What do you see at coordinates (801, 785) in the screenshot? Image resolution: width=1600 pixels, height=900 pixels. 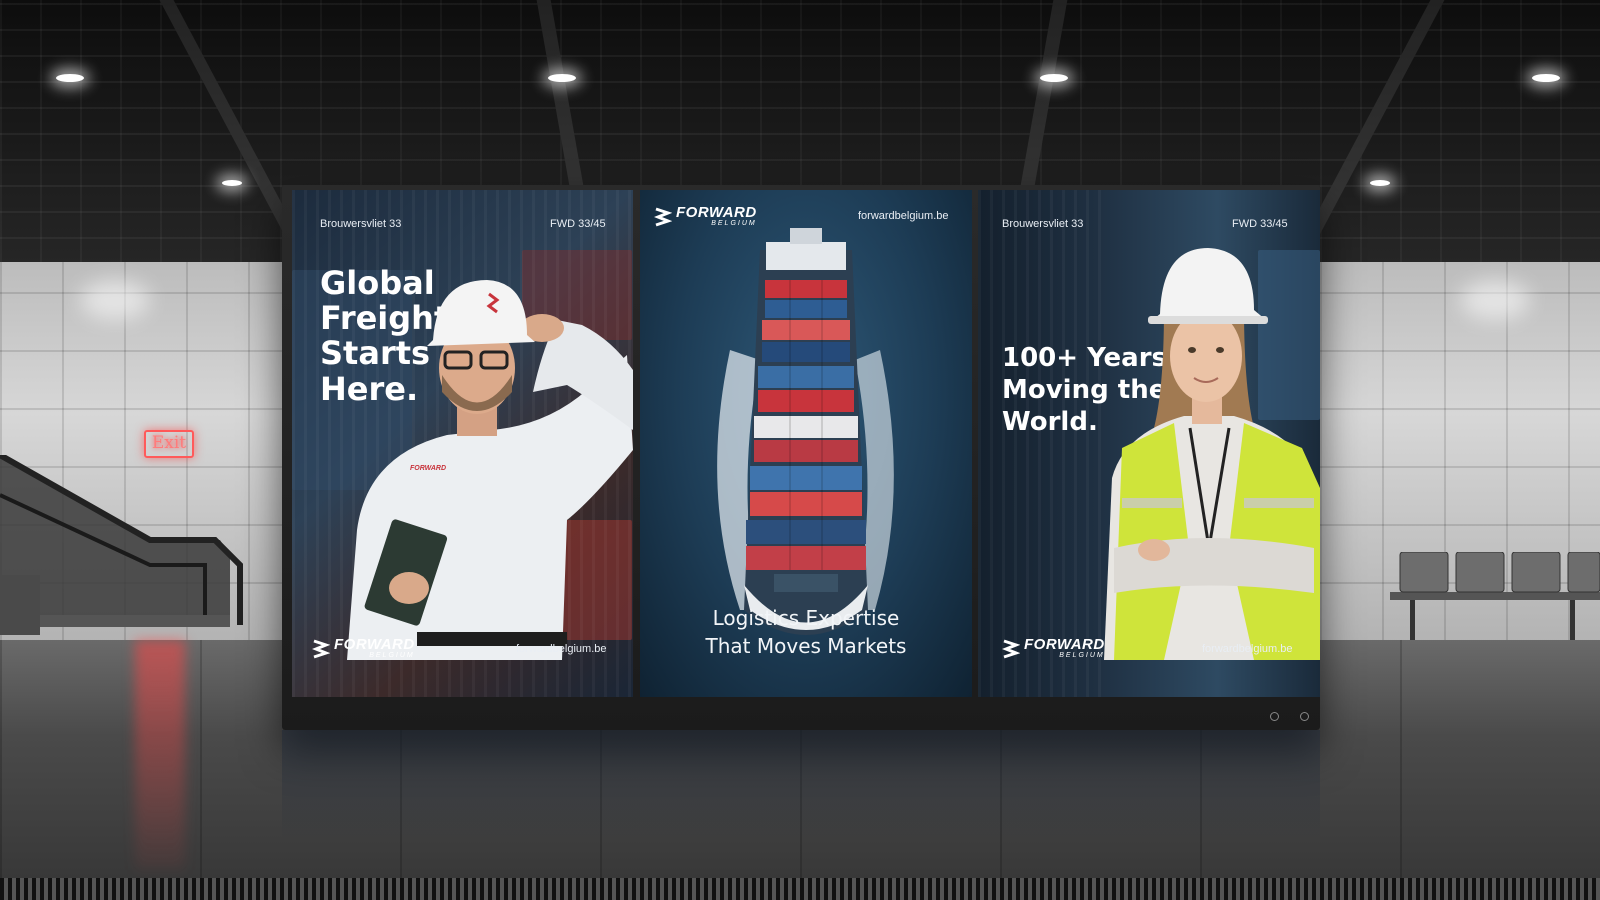 I see `billboard-reflection` at bounding box center [801, 785].